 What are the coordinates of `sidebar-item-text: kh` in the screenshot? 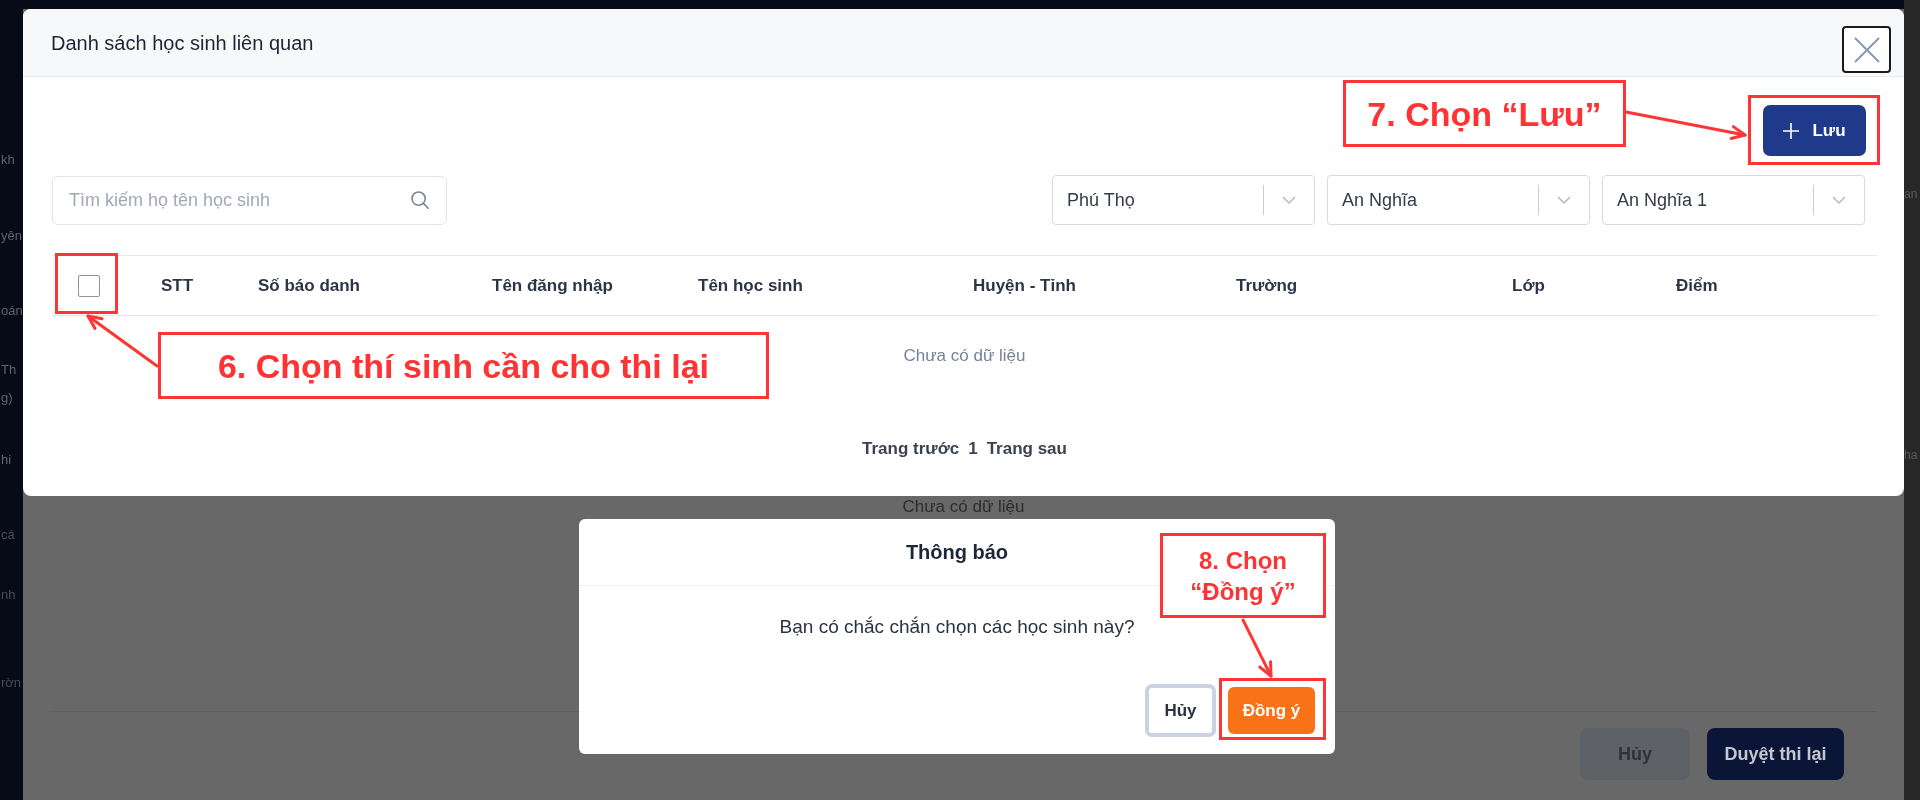 It's located at (7, 160).